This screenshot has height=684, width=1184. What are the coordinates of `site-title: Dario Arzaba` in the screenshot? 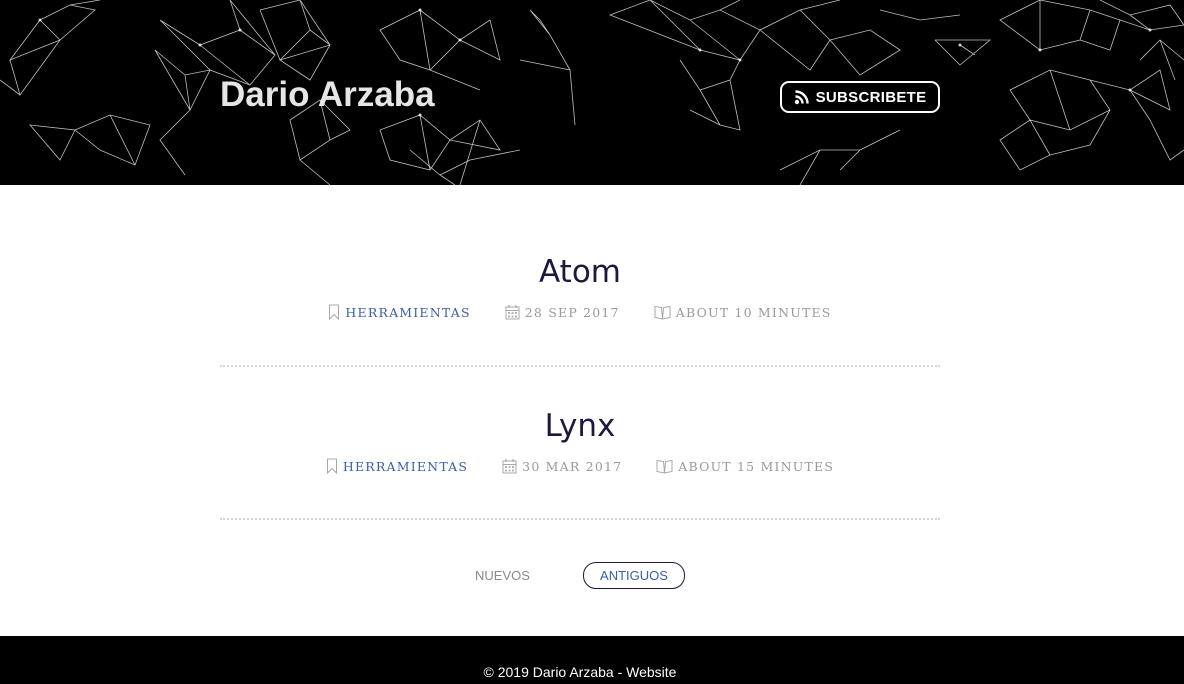 It's located at (327, 95).